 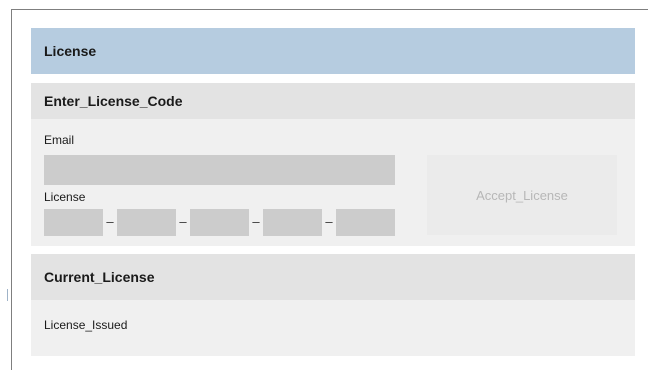 What do you see at coordinates (333, 51) in the screenshot?
I see `license-panel-header: License` at bounding box center [333, 51].